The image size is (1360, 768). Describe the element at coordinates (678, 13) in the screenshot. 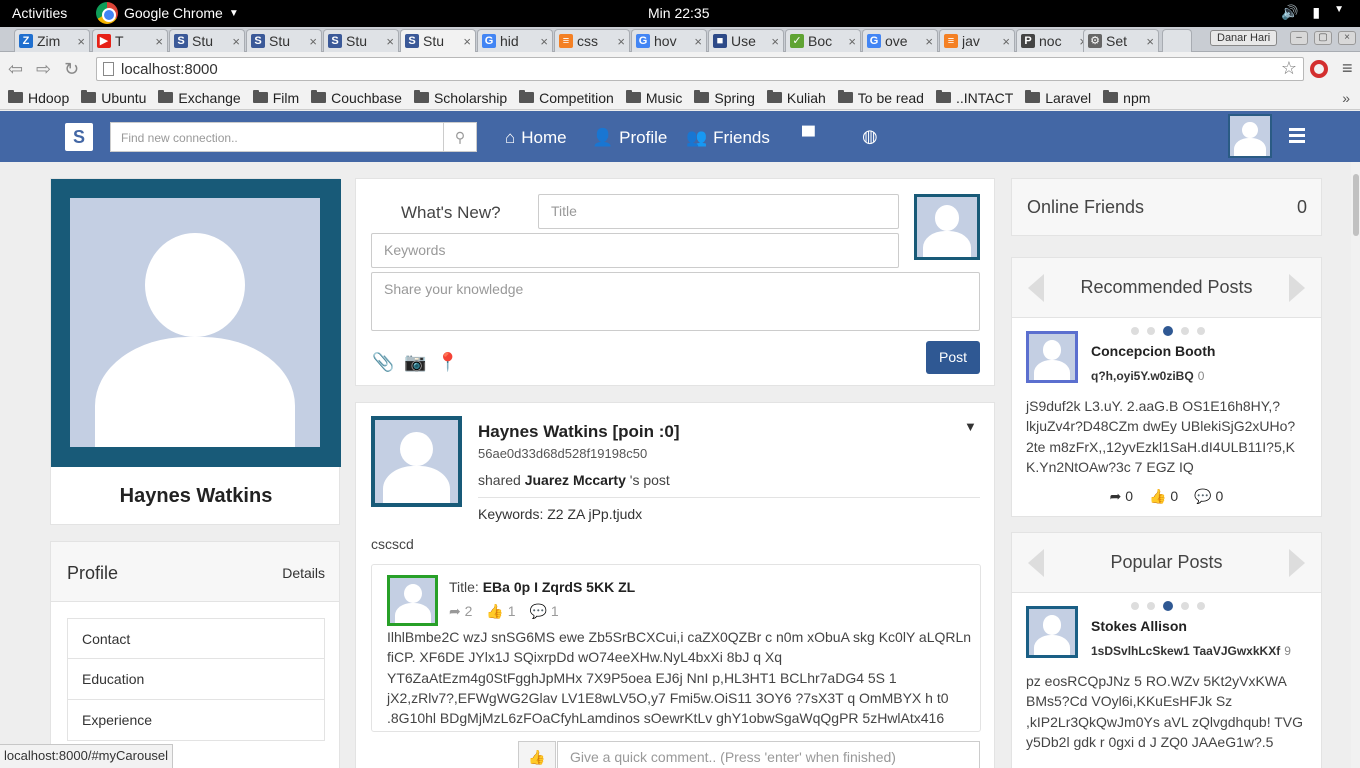

I see `clock: Min 22:35` at that location.